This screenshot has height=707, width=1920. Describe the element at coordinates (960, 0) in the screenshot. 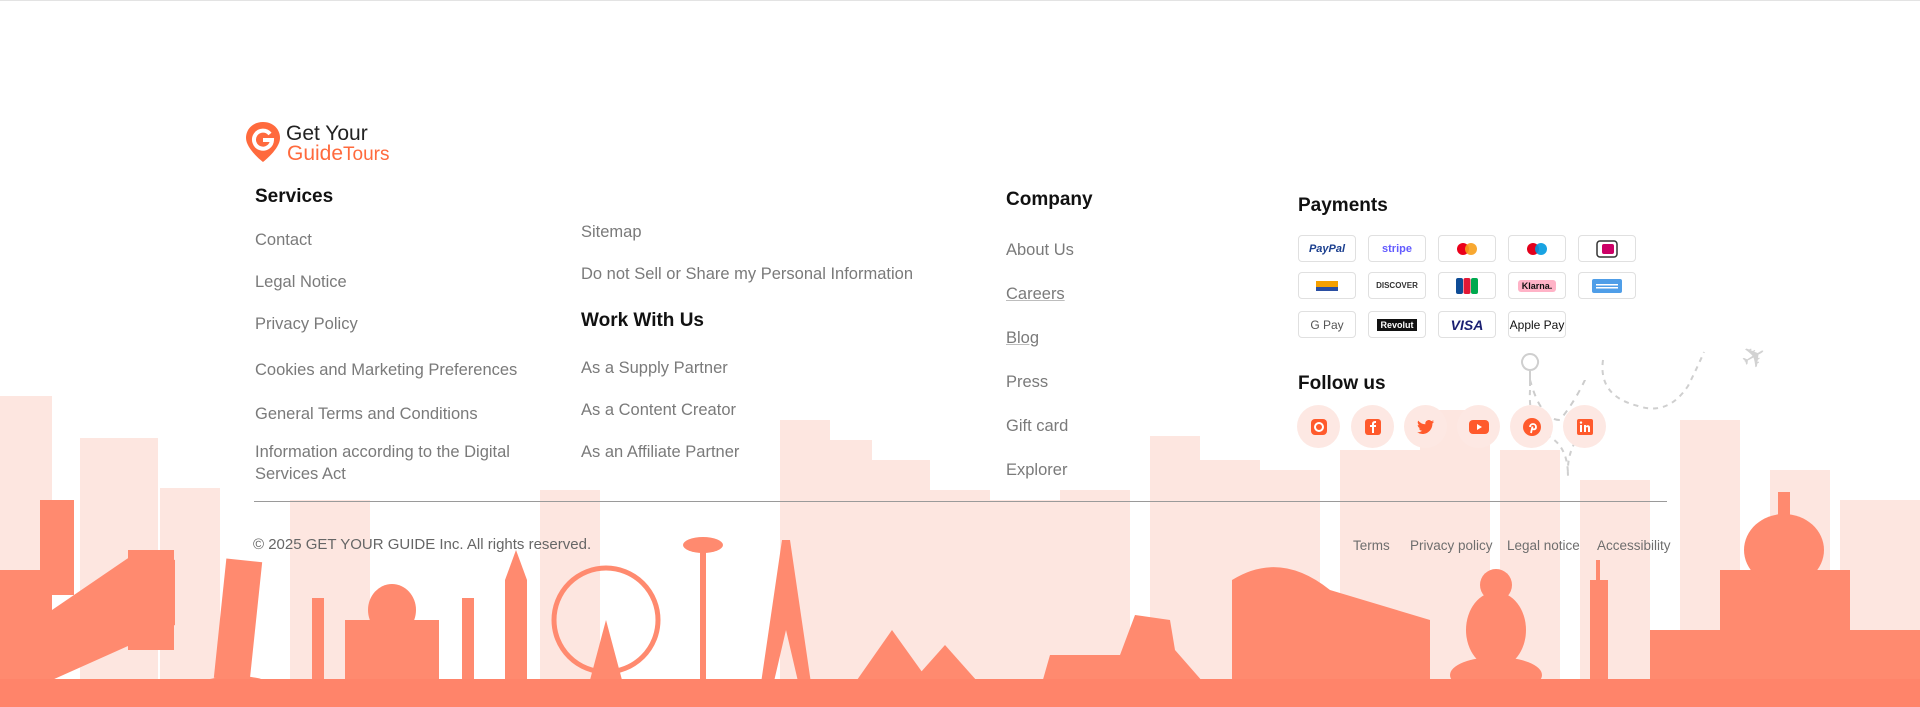

I see `top-border` at that location.